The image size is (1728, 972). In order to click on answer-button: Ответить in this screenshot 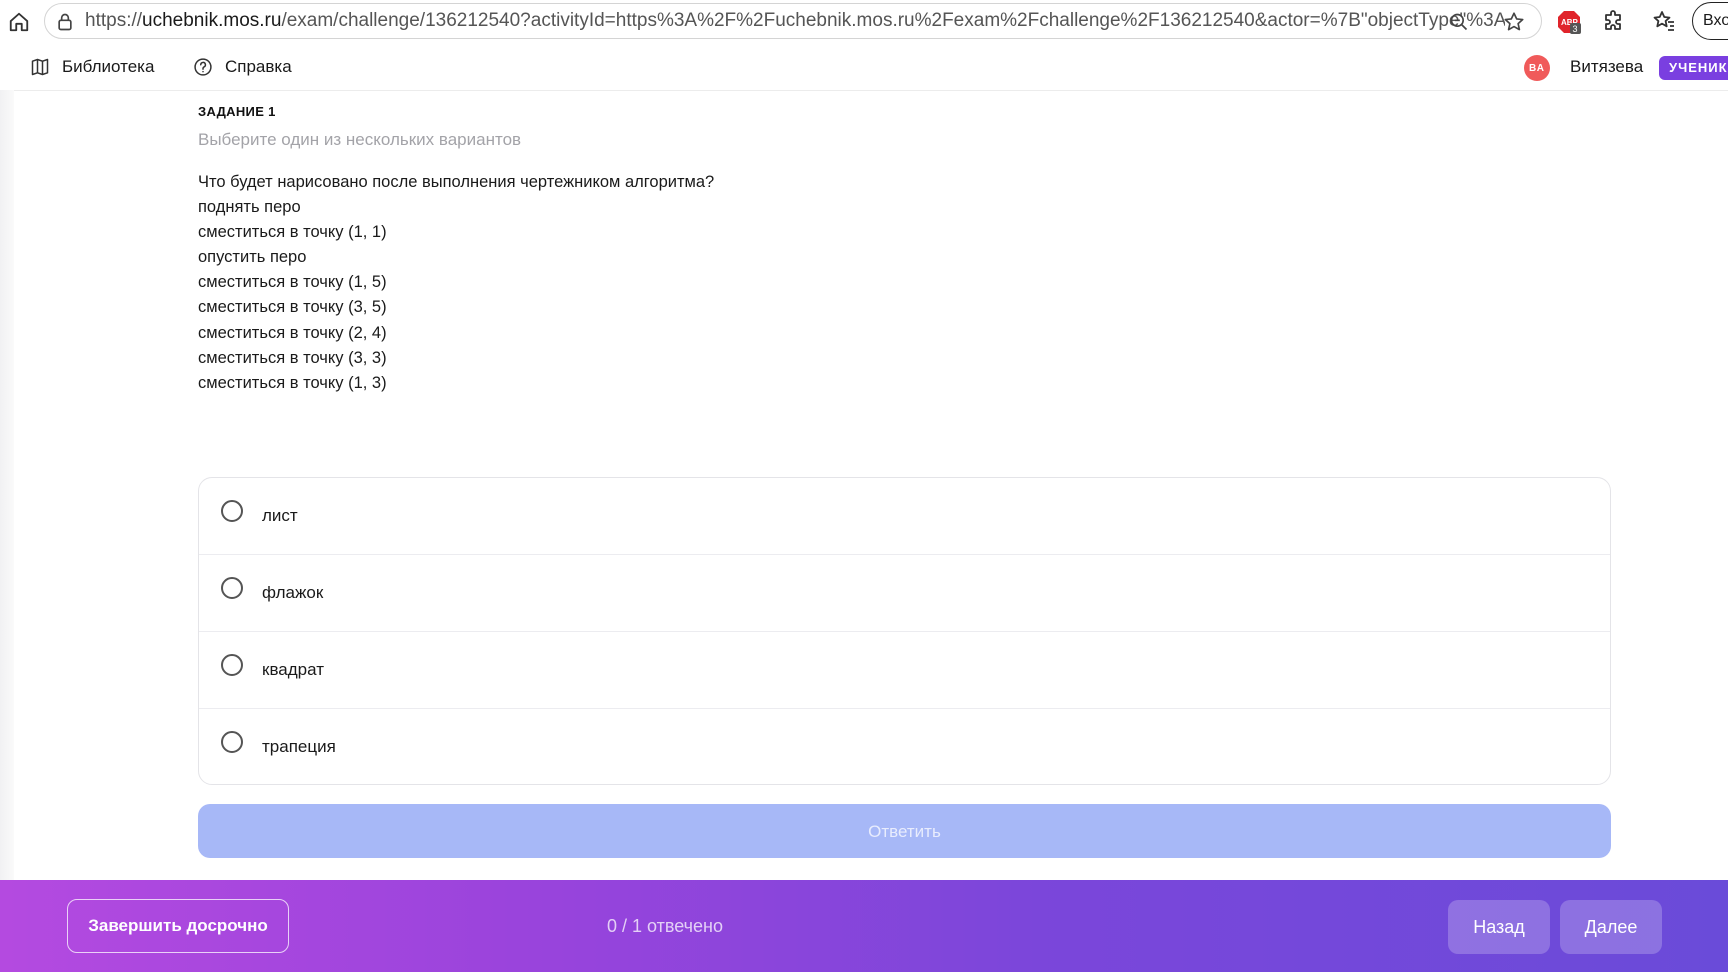, I will do `click(904, 831)`.